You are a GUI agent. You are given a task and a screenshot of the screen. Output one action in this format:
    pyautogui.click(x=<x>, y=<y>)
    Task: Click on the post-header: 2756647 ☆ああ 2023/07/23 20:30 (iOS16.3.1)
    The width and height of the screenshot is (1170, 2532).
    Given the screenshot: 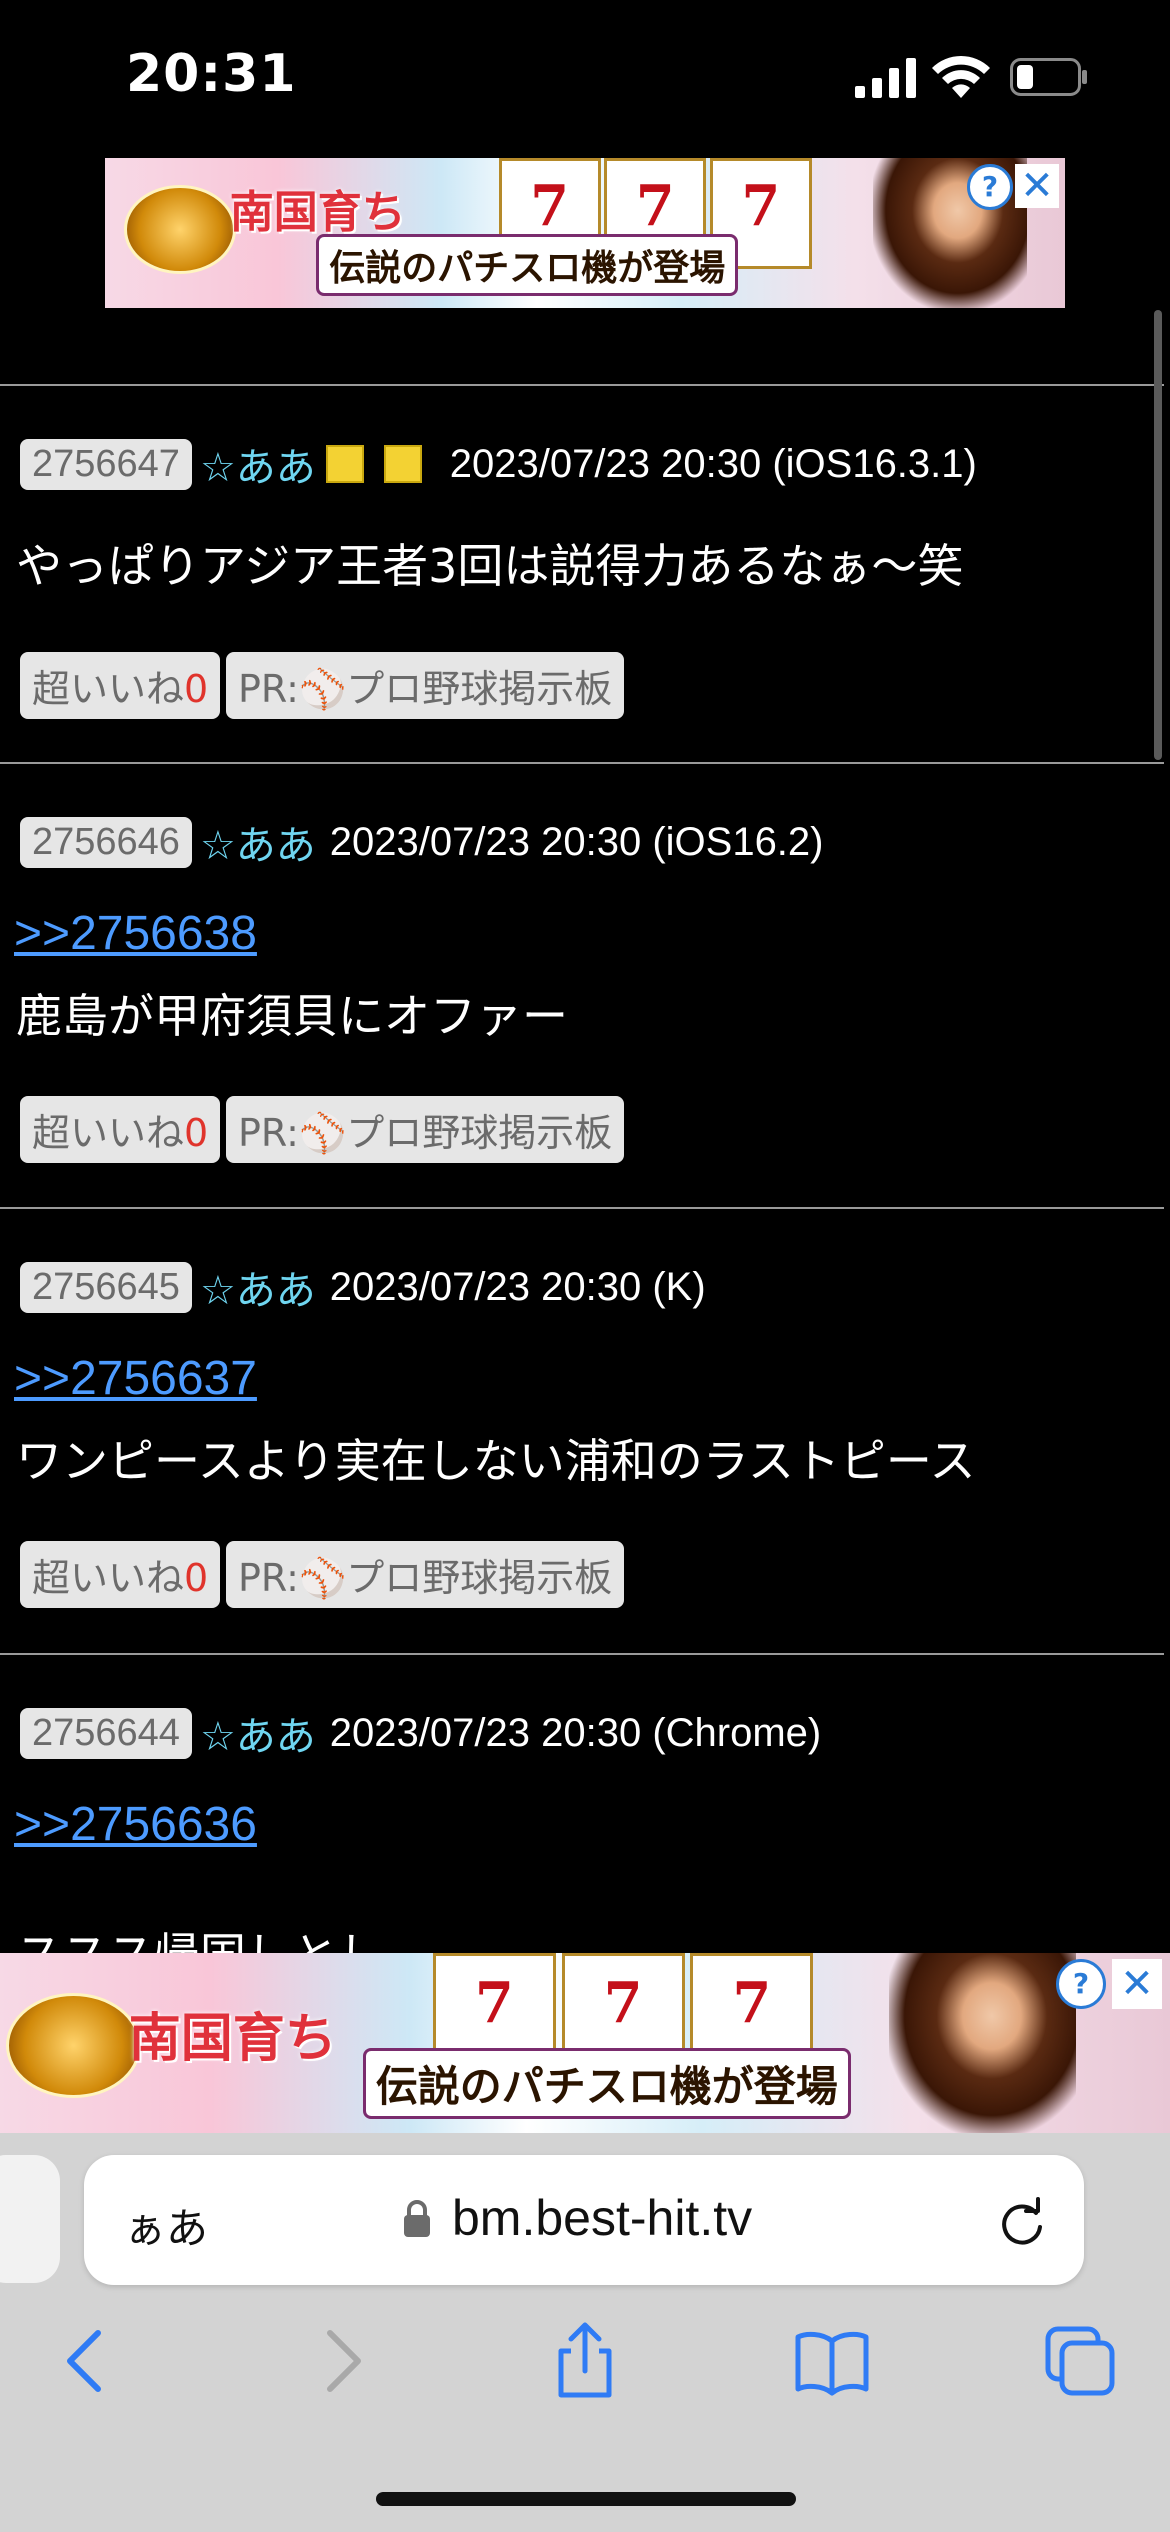 What is the action you would take?
    pyautogui.click(x=498, y=464)
    